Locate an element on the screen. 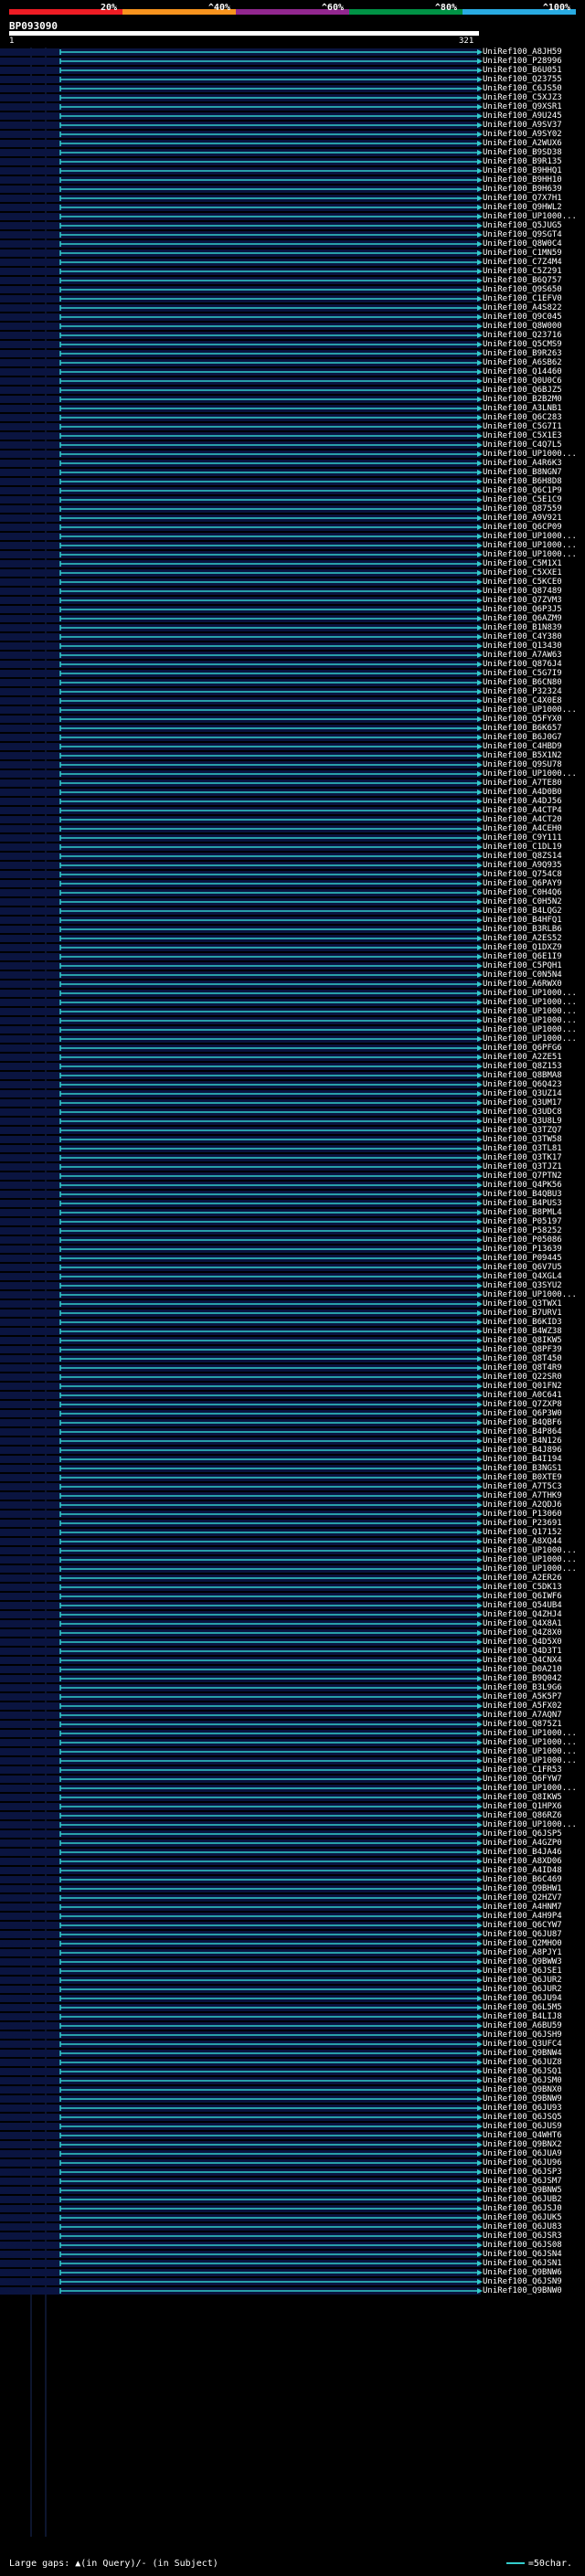 The width and height of the screenshot is (585, 2576). hit-label: UniRef100_B5X1N2 is located at coordinates (522, 755).